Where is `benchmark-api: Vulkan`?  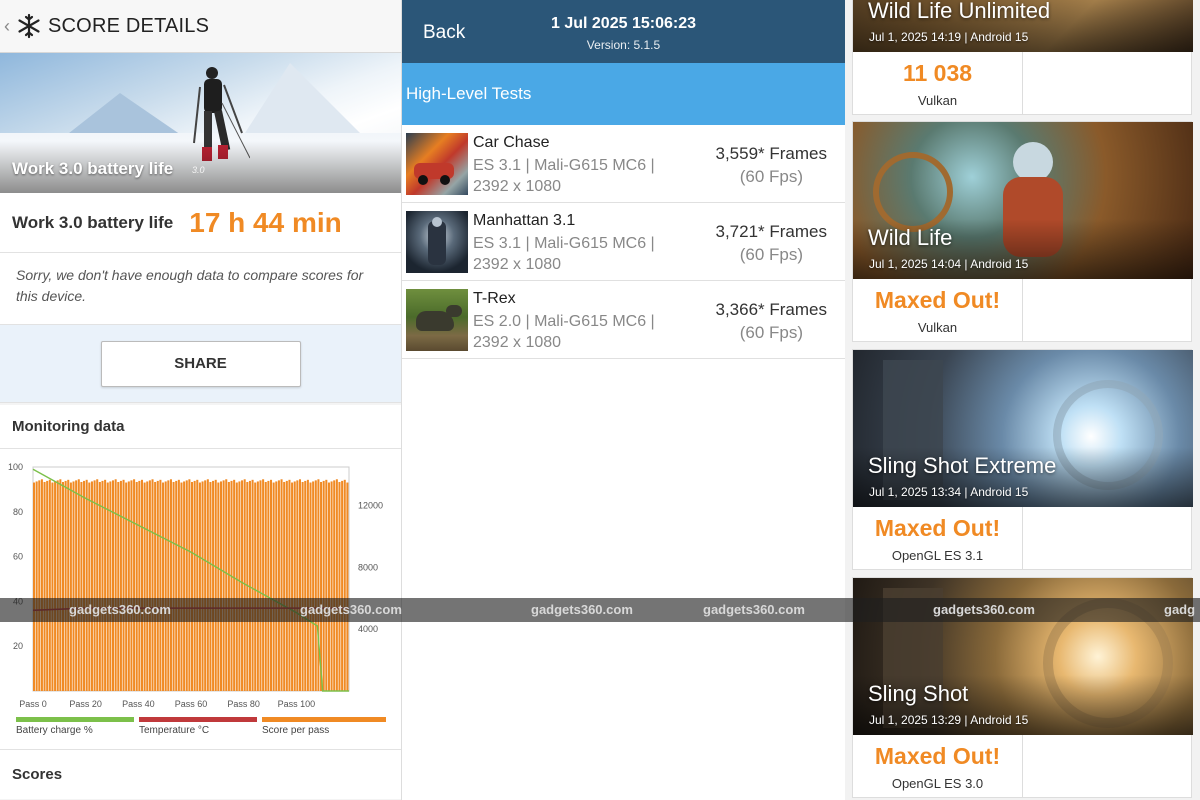 benchmark-api: Vulkan is located at coordinates (937, 327).